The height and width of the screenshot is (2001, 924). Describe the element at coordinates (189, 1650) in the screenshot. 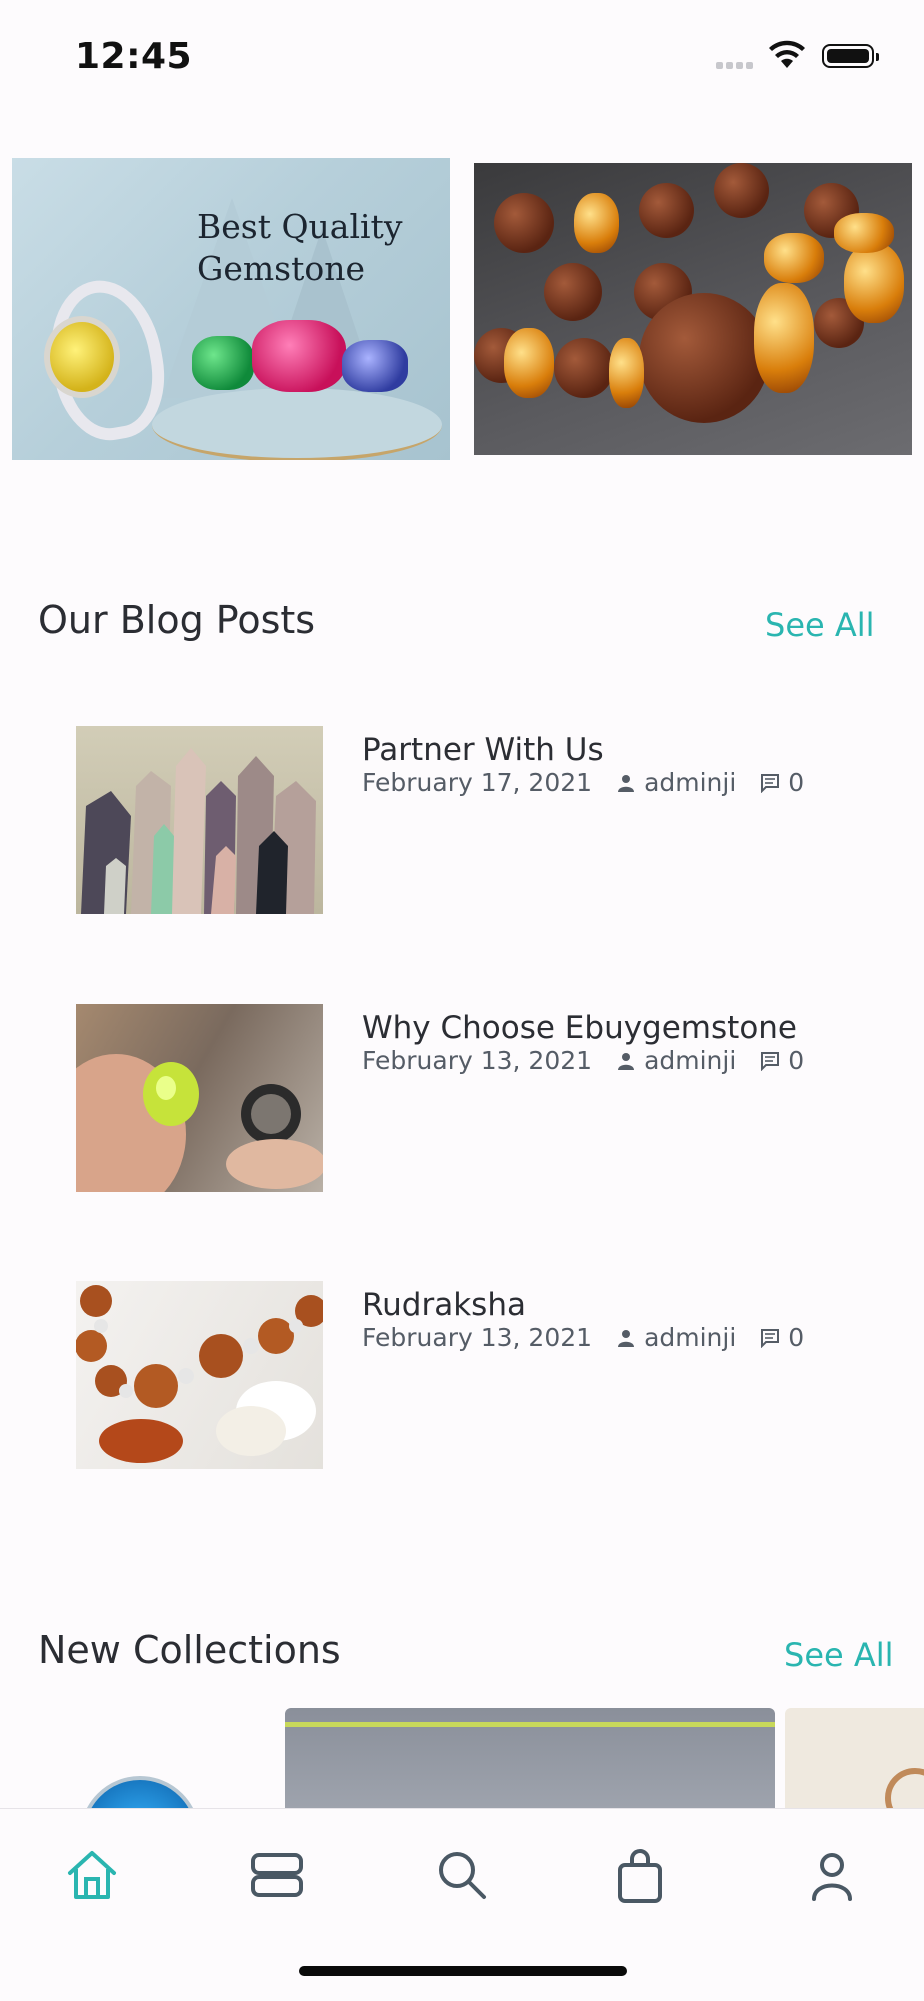

I see `collections-section-title: New Collections` at that location.